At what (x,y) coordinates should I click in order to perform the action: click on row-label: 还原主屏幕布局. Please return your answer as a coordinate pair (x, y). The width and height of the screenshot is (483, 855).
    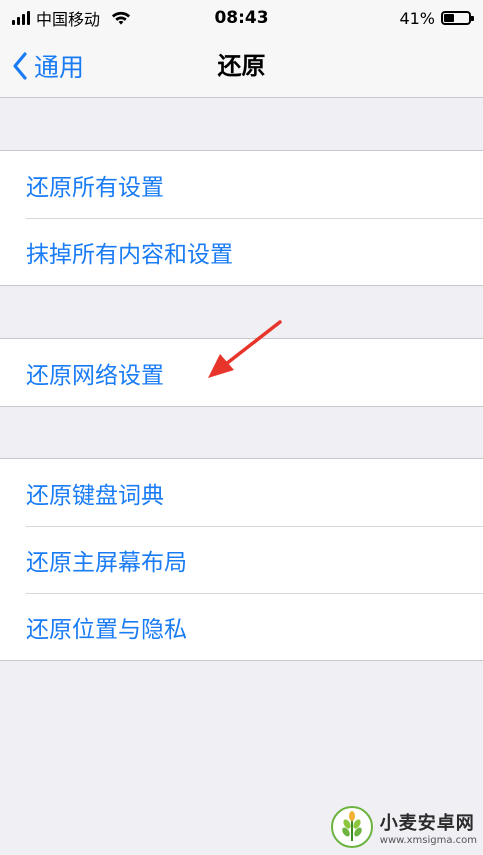
    Looking at the image, I should click on (106, 562).